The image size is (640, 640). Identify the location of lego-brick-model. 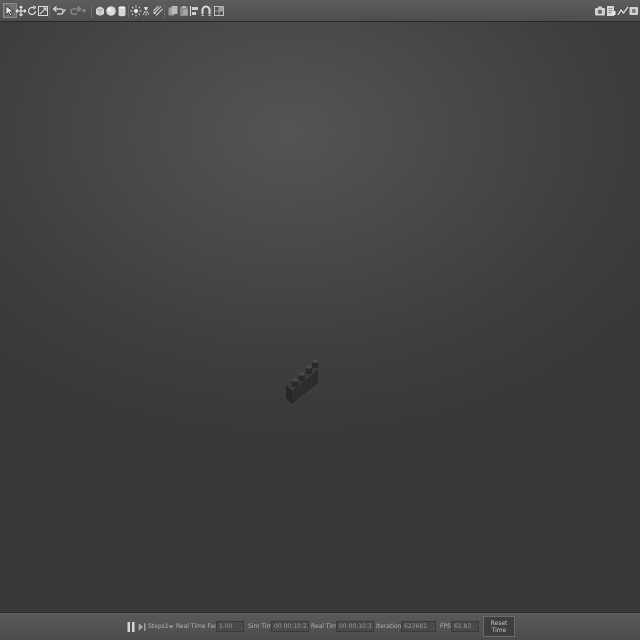
(302, 377).